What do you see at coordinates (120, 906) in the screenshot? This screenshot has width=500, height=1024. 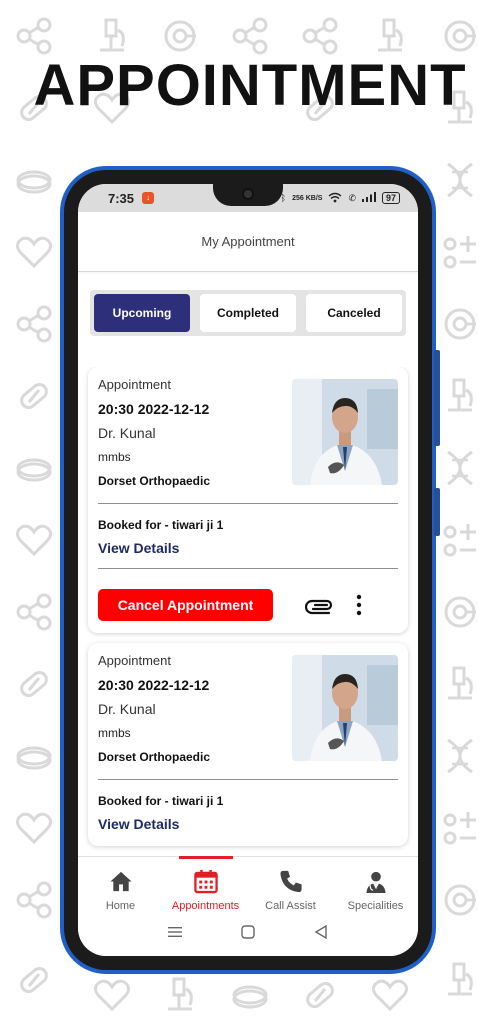 I see `nav-home-label: Home` at bounding box center [120, 906].